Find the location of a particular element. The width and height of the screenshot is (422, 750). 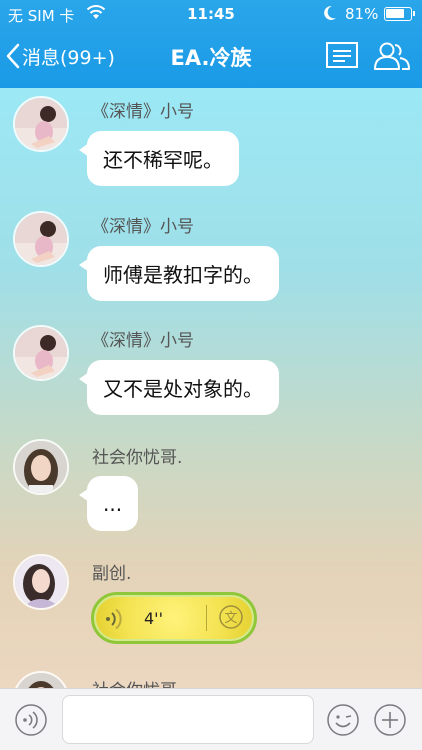

more-button is located at coordinates (390, 720).